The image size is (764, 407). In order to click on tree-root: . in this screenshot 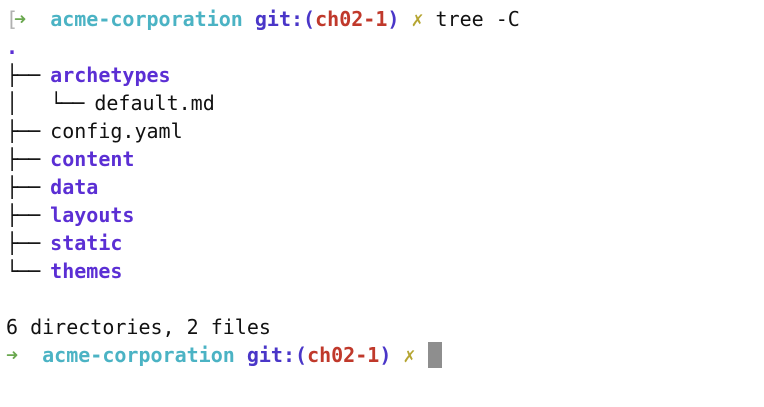, I will do `click(12, 47)`.